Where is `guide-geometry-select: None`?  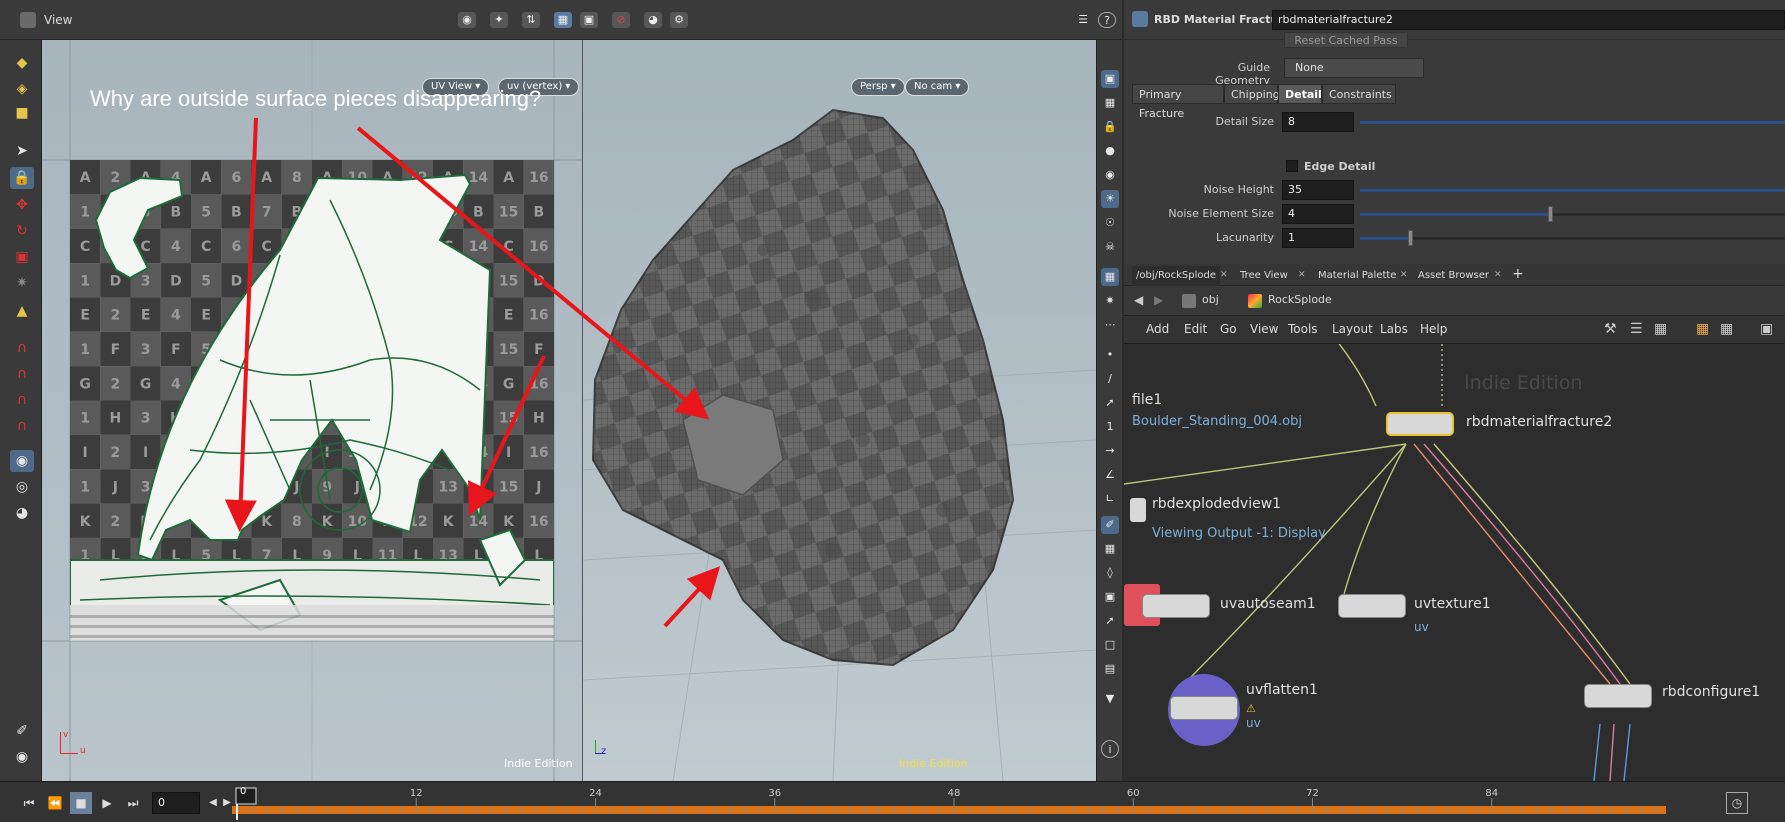 guide-geometry-select: None is located at coordinates (1354, 68).